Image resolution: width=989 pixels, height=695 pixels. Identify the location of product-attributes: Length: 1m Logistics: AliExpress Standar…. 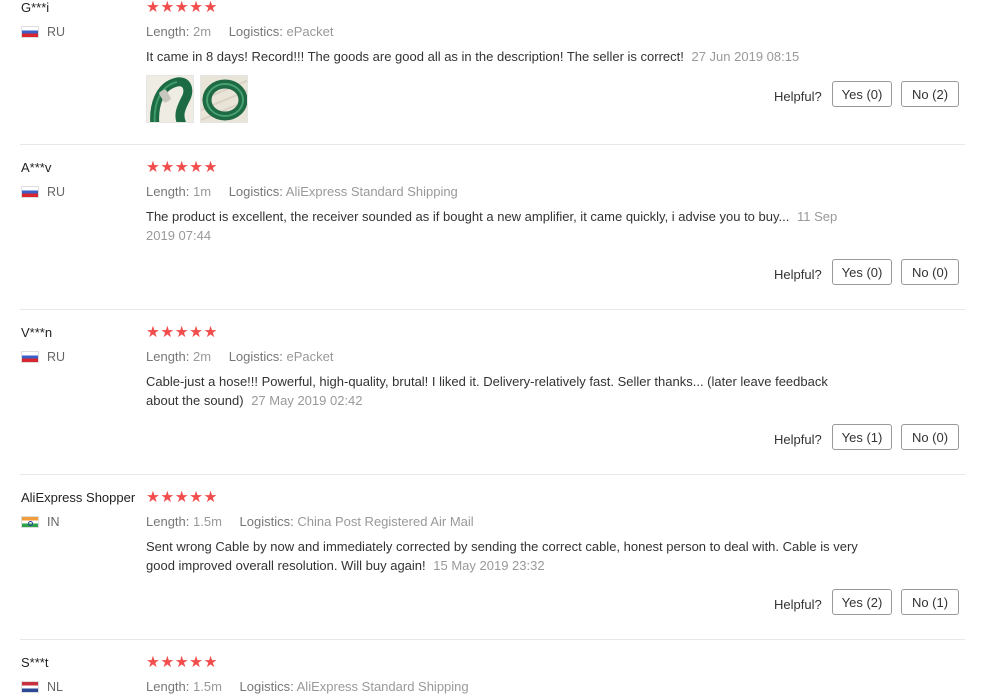
(302, 191).